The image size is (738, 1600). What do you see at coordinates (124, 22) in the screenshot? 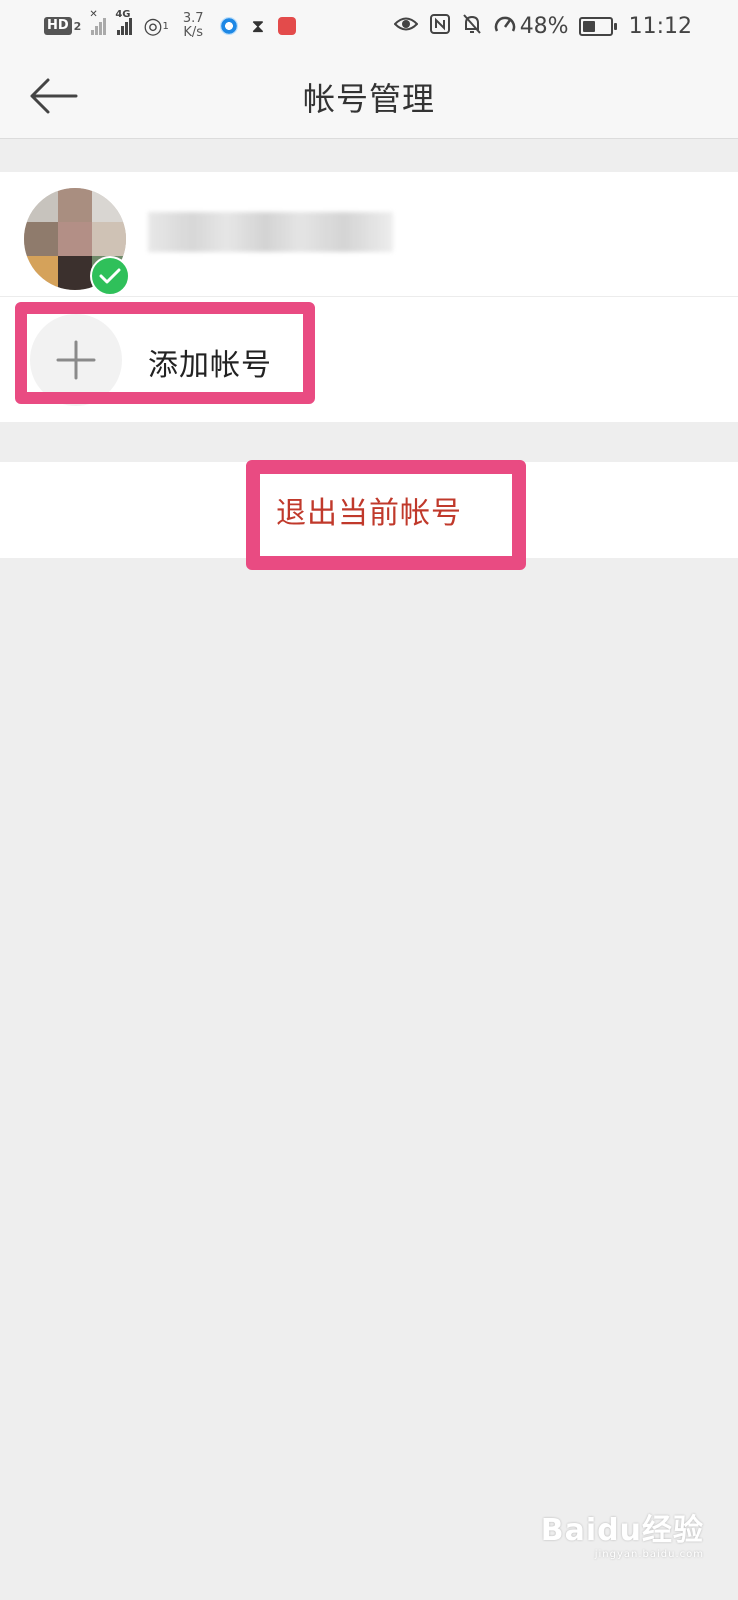
I see `signal-icon-sim2: 4G` at bounding box center [124, 22].